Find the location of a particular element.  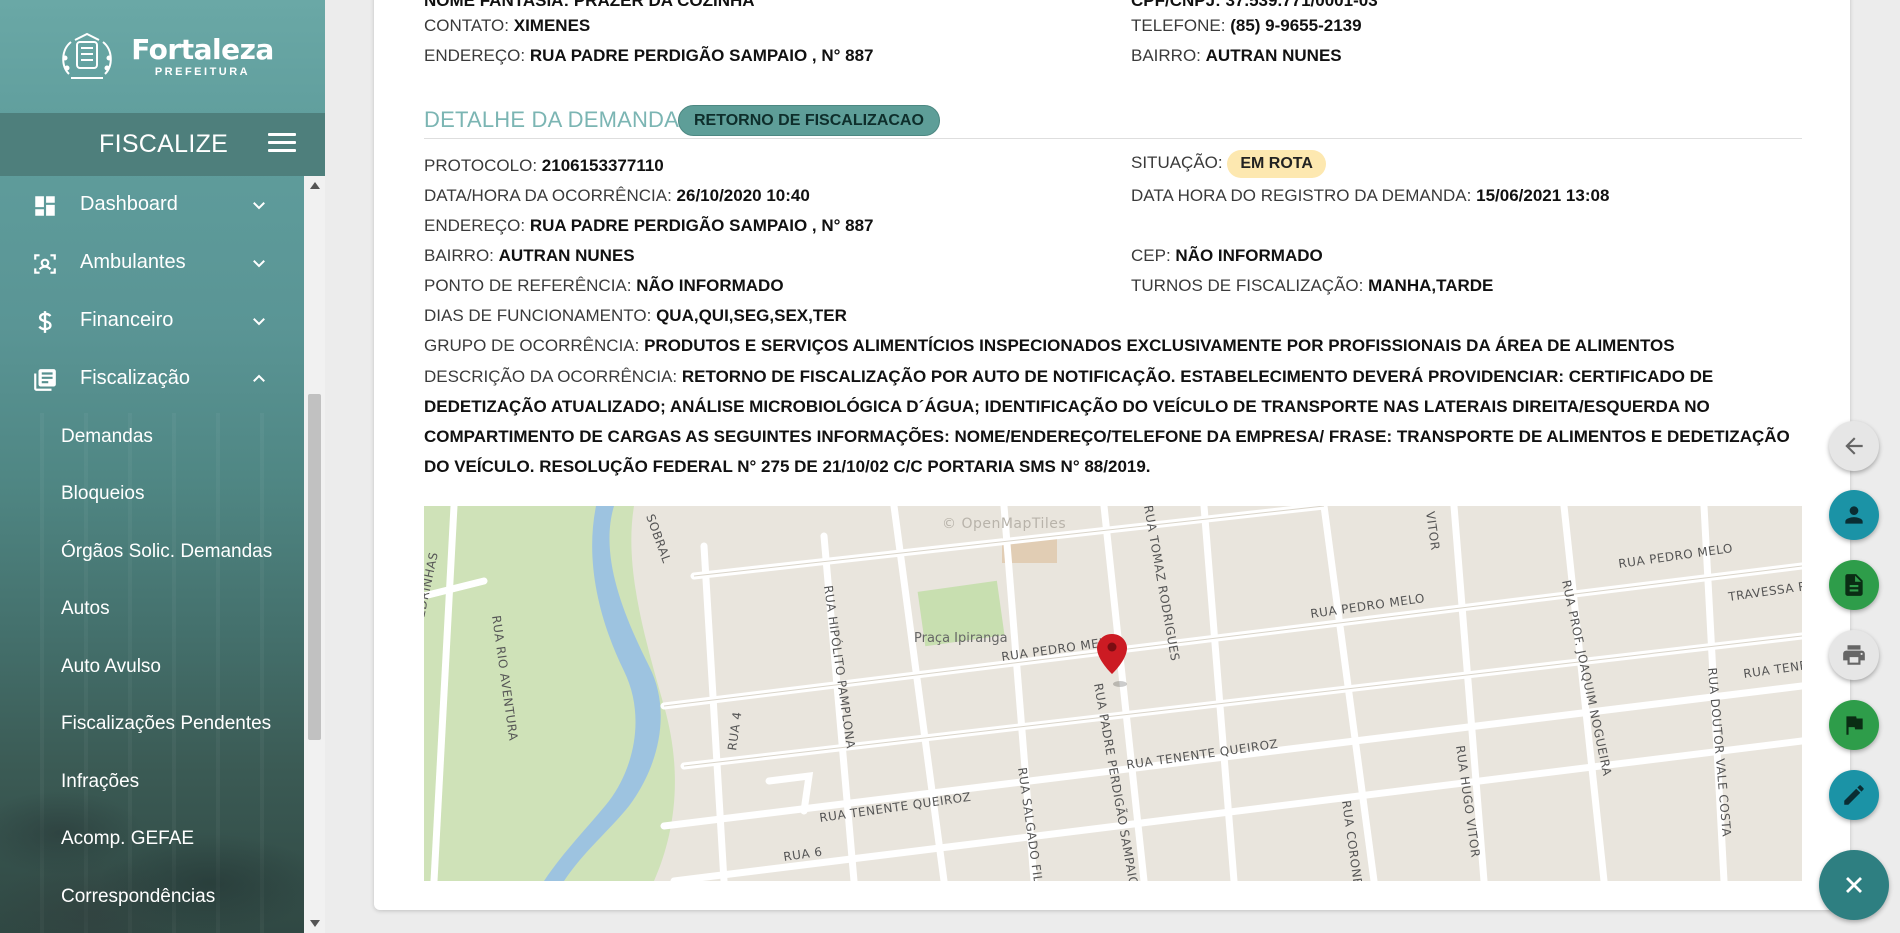

app-bar: FISCALIZE is located at coordinates (162, 144).